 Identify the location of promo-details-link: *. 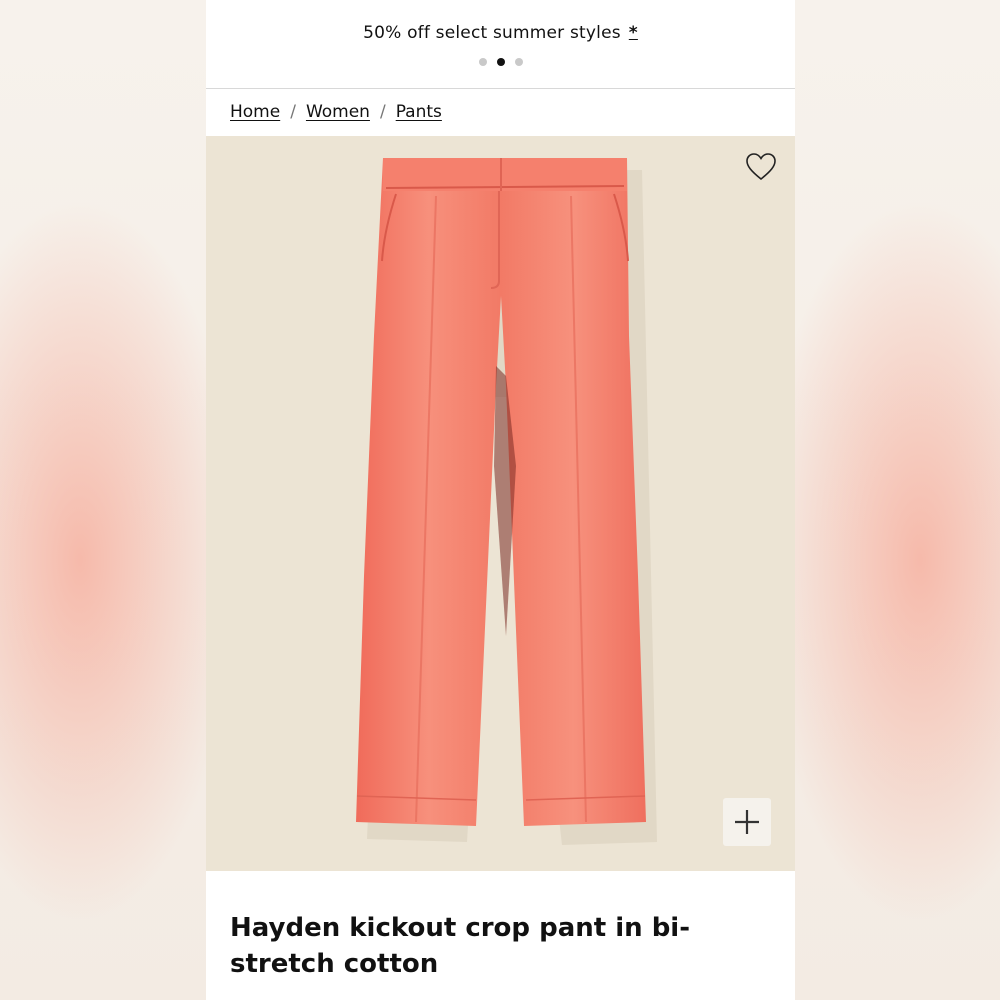
(633, 33).